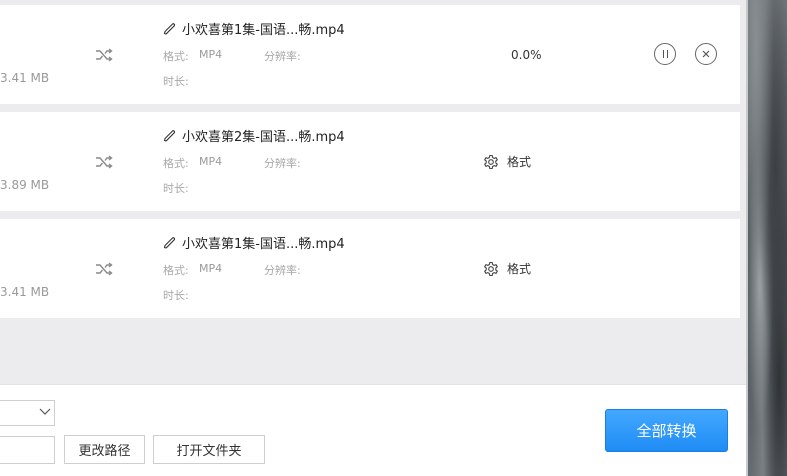 This screenshot has width=787, height=476. What do you see at coordinates (27, 450) in the screenshot?
I see `output-path-input` at bounding box center [27, 450].